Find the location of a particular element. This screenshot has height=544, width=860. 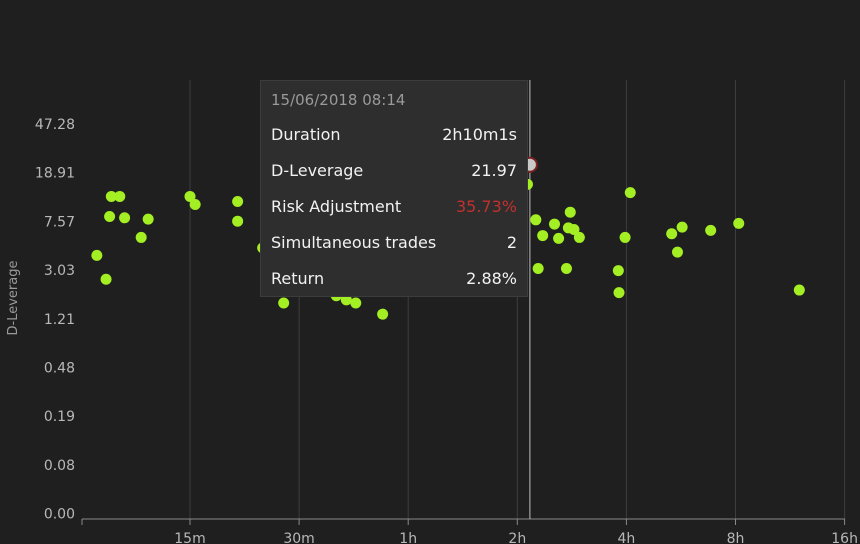

tooltip-label: D-Leverage is located at coordinates (317, 170).